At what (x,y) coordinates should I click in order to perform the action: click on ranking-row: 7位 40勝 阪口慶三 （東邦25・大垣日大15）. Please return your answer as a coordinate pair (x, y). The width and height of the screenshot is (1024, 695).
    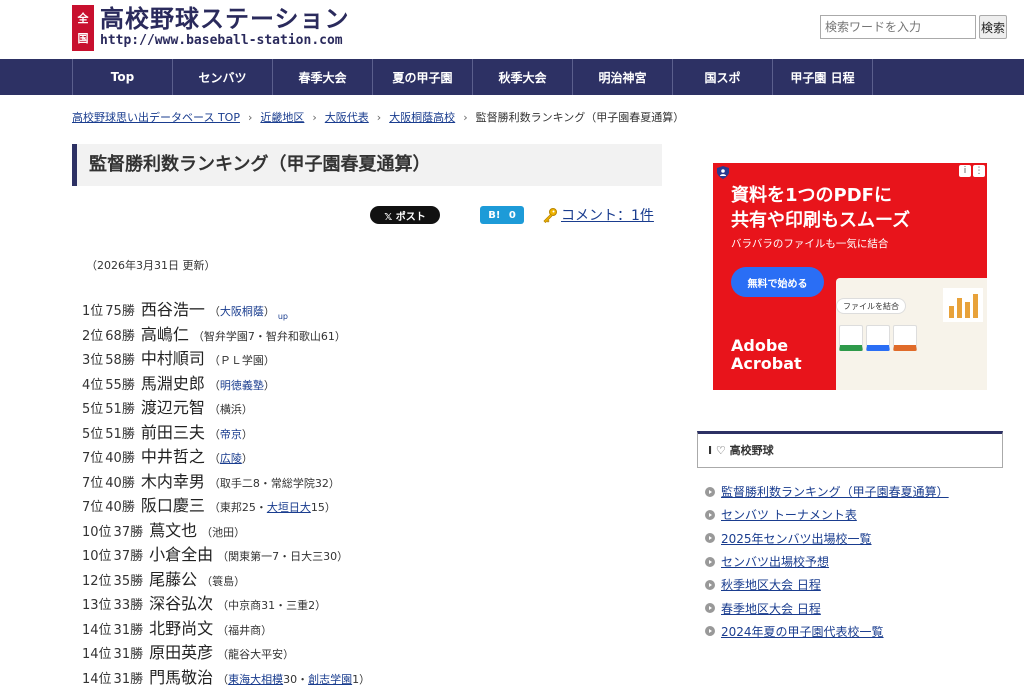
    Looking at the image, I should click on (226, 504).